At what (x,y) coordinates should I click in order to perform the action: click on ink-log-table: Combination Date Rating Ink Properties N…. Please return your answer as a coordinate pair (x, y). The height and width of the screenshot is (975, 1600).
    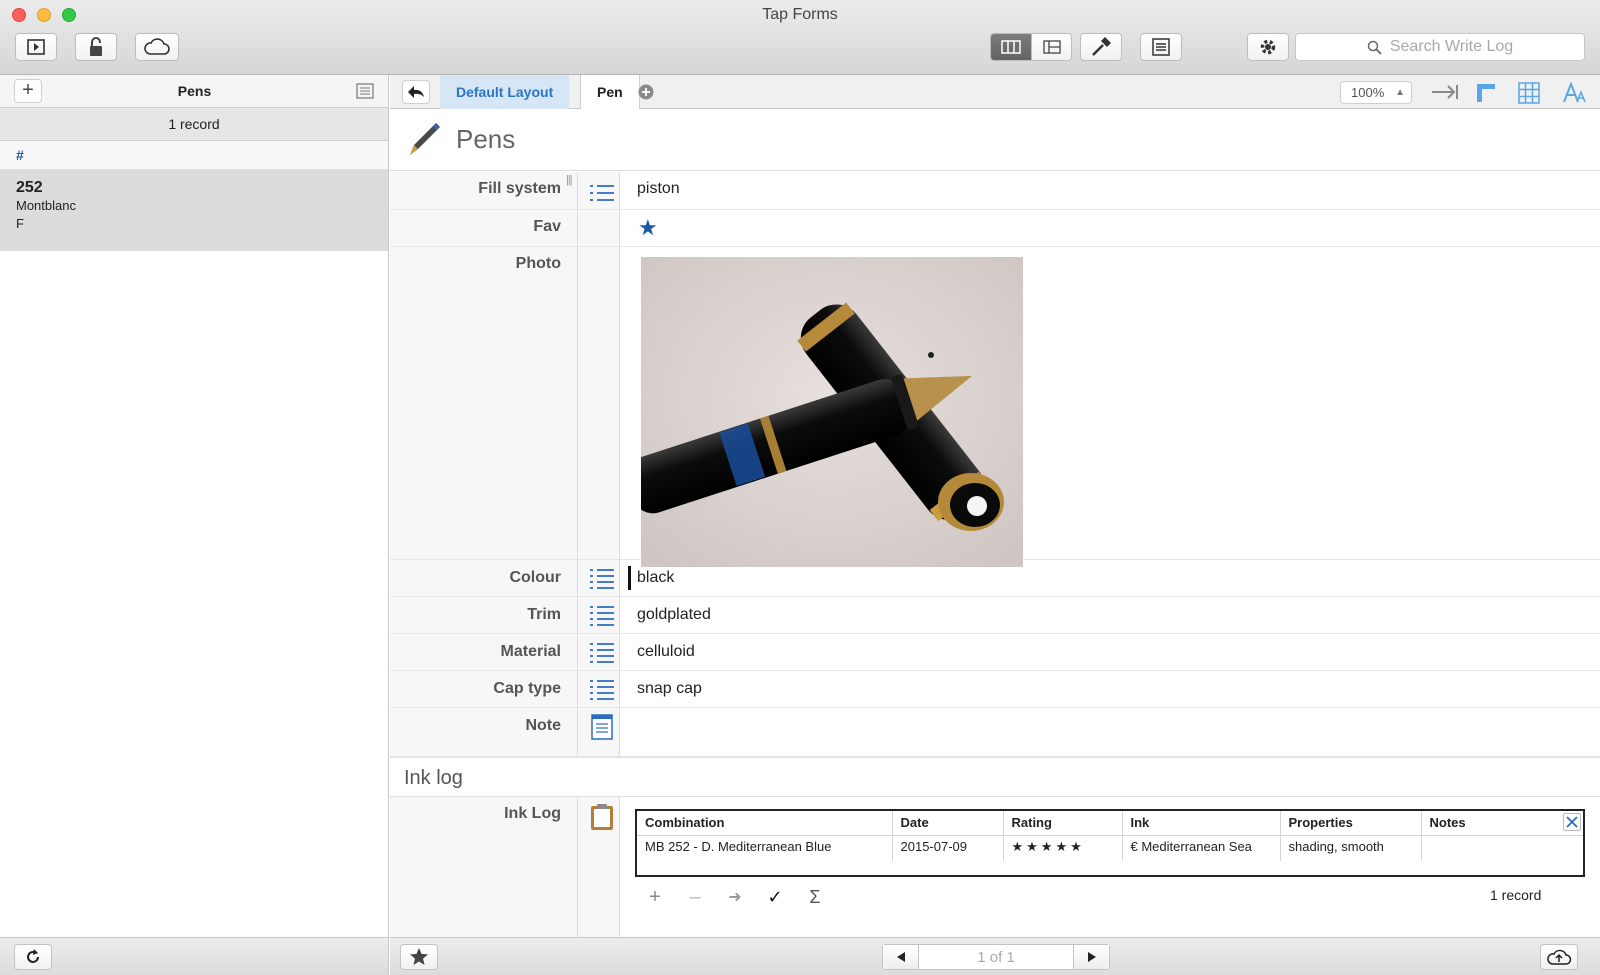
    Looking at the image, I should click on (1110, 843).